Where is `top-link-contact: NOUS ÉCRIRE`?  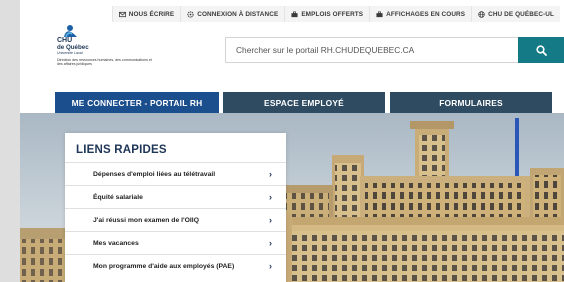
top-link-contact: NOUS ÉCRIRE is located at coordinates (146, 14).